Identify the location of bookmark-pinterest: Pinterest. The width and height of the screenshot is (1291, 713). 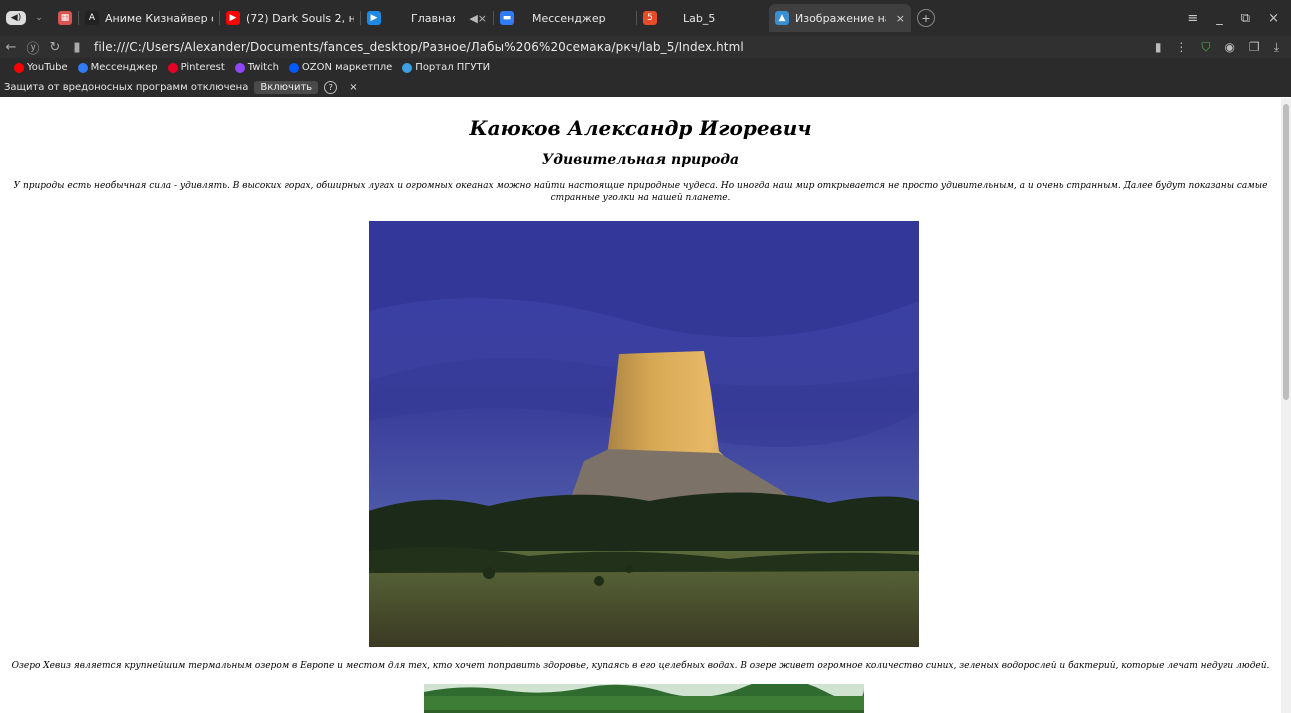
(196, 67).